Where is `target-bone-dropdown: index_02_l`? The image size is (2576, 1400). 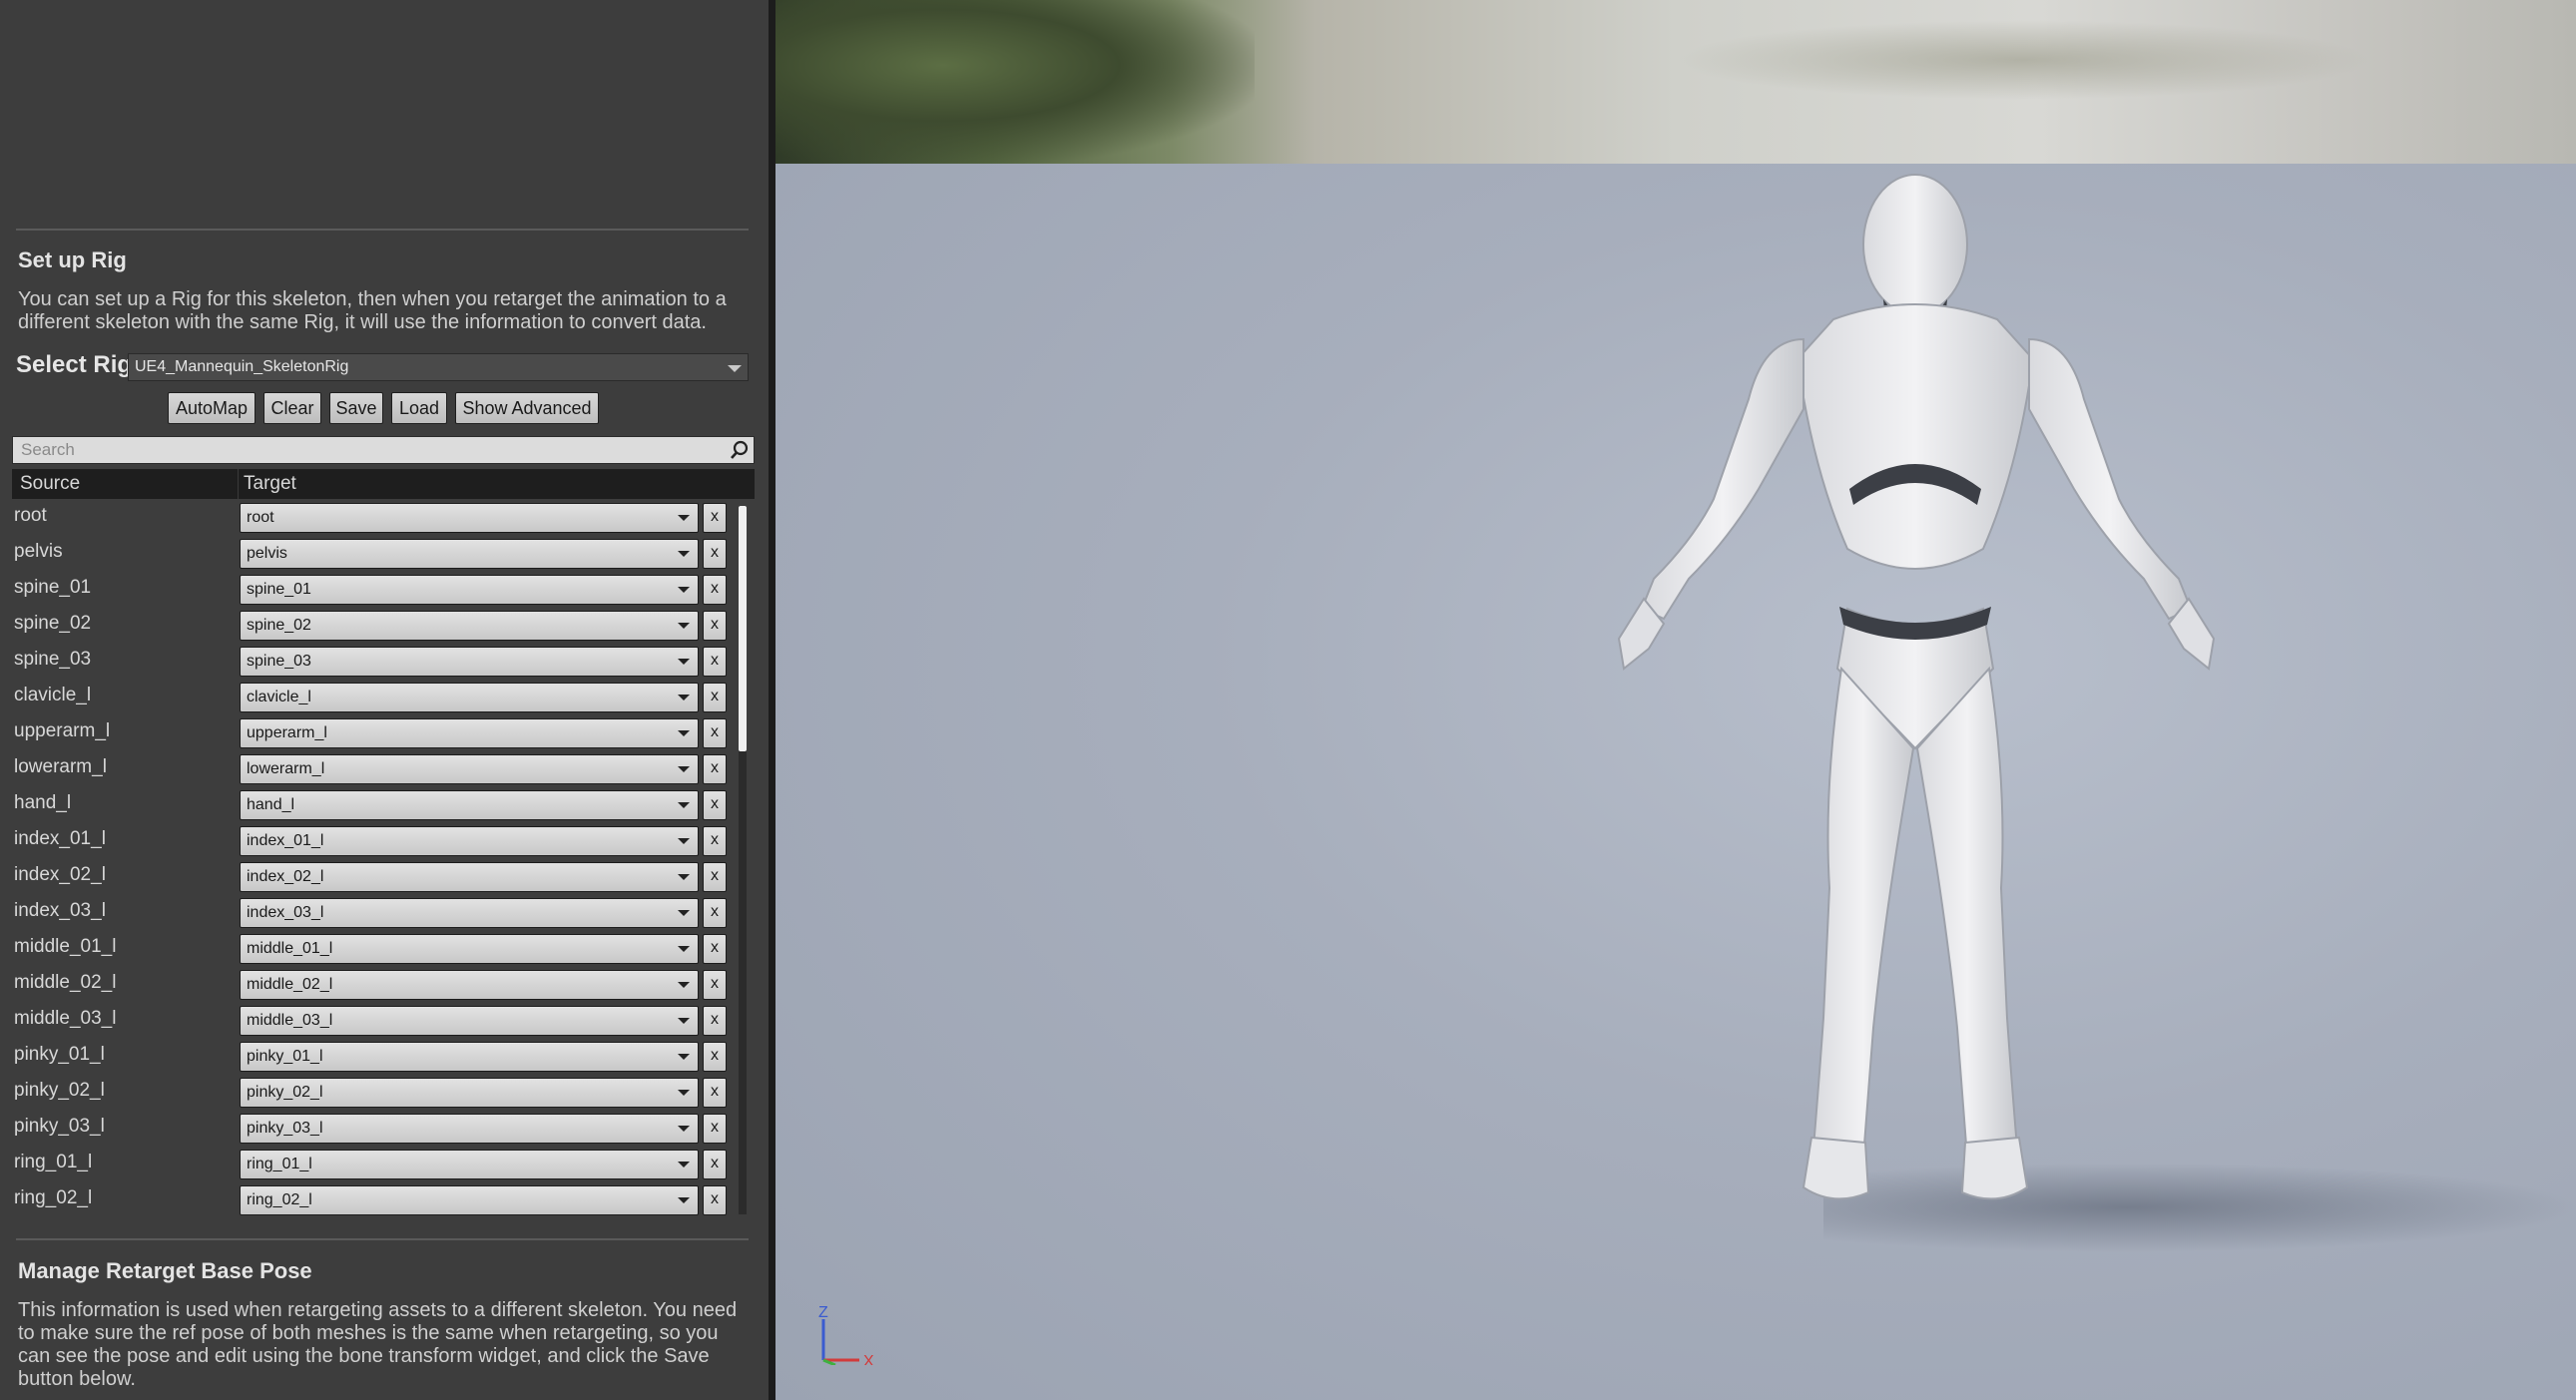
target-bone-dropdown: index_02_l is located at coordinates (470, 877).